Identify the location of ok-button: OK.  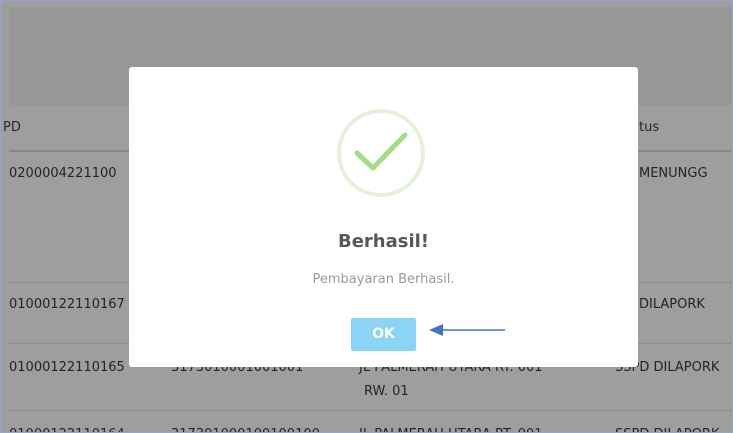
(383, 334).